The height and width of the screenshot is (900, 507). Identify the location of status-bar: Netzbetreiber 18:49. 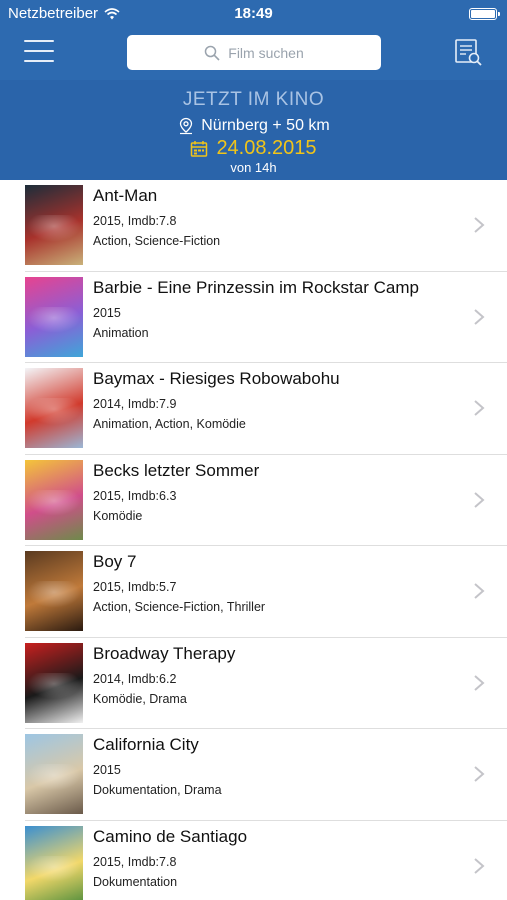
(253, 14).